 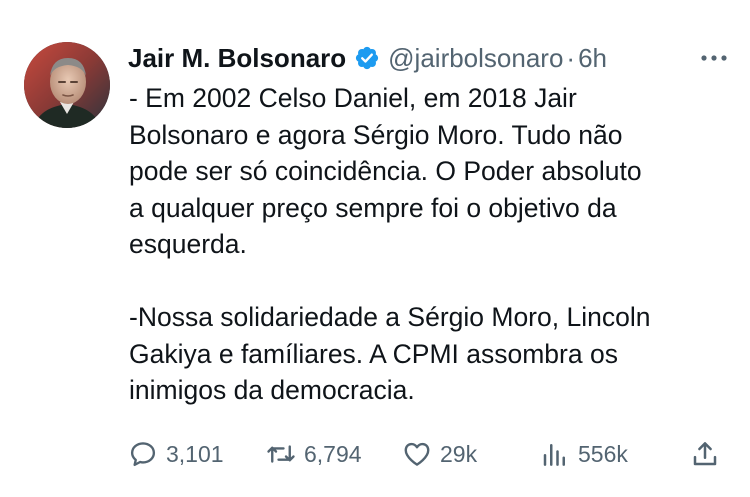 I want to click on more-button, so click(x=714, y=58).